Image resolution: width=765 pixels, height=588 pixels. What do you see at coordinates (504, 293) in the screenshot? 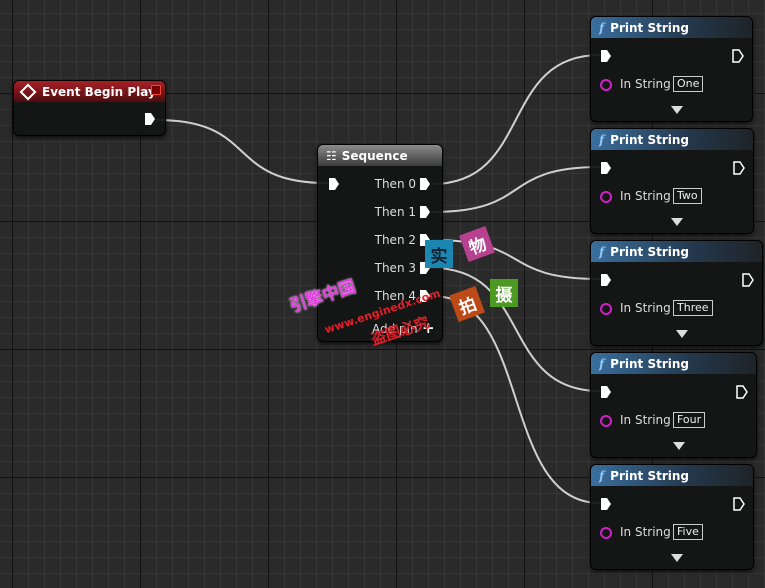
I see `watermark-stamp: 摄` at bounding box center [504, 293].